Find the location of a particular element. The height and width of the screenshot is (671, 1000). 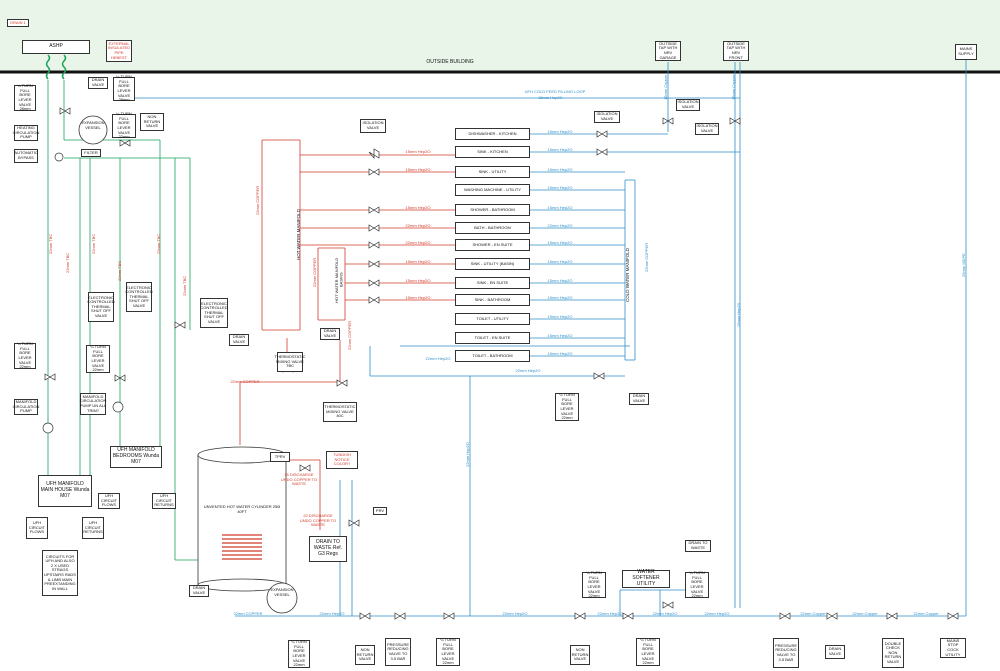

tundish-note: TUNDISH NOTICE COLOR? is located at coordinates (342, 460).